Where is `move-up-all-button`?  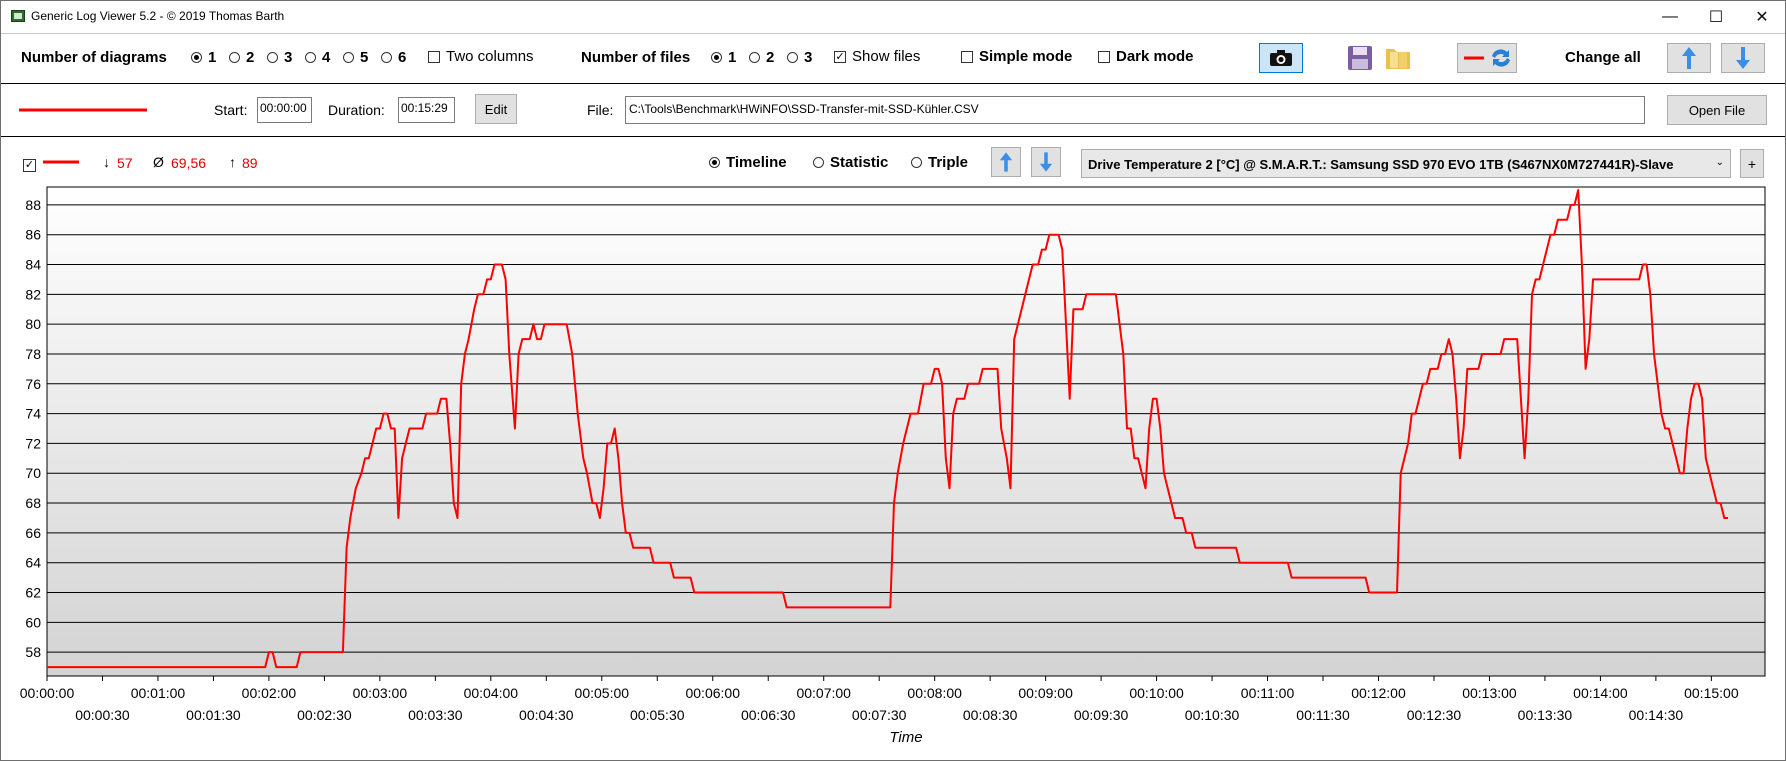 move-up-all-button is located at coordinates (1689, 58).